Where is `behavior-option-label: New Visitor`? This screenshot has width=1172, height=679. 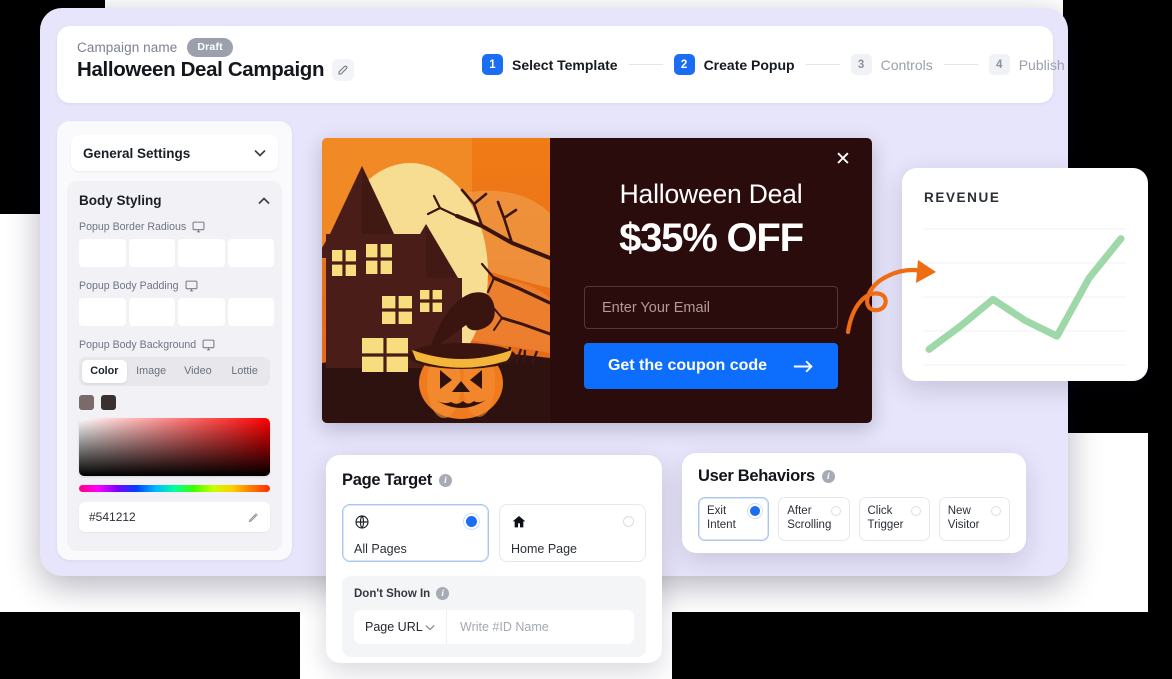
behavior-option-label: New Visitor is located at coordinates (972, 518).